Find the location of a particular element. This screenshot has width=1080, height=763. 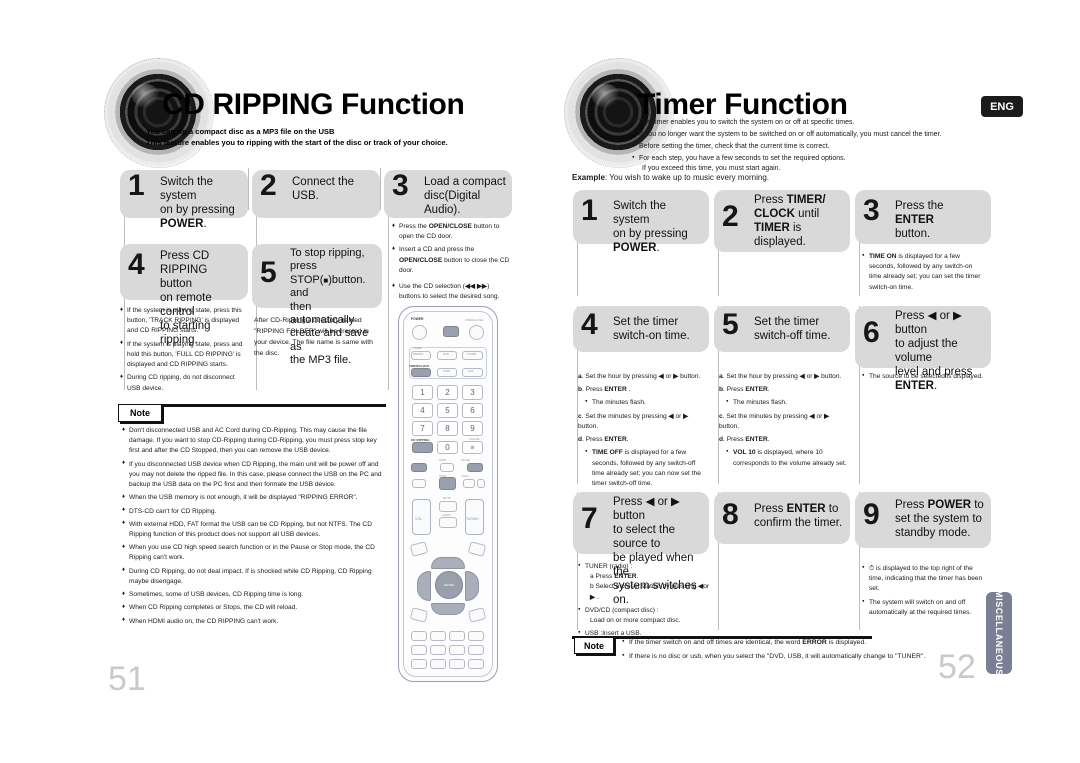

remote-repeat-button is located at coordinates (438, 636).